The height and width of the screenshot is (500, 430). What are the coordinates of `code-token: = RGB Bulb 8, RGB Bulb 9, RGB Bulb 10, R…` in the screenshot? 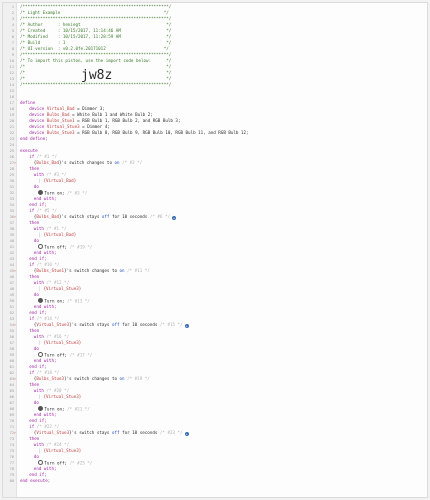 It's located at (161, 132).